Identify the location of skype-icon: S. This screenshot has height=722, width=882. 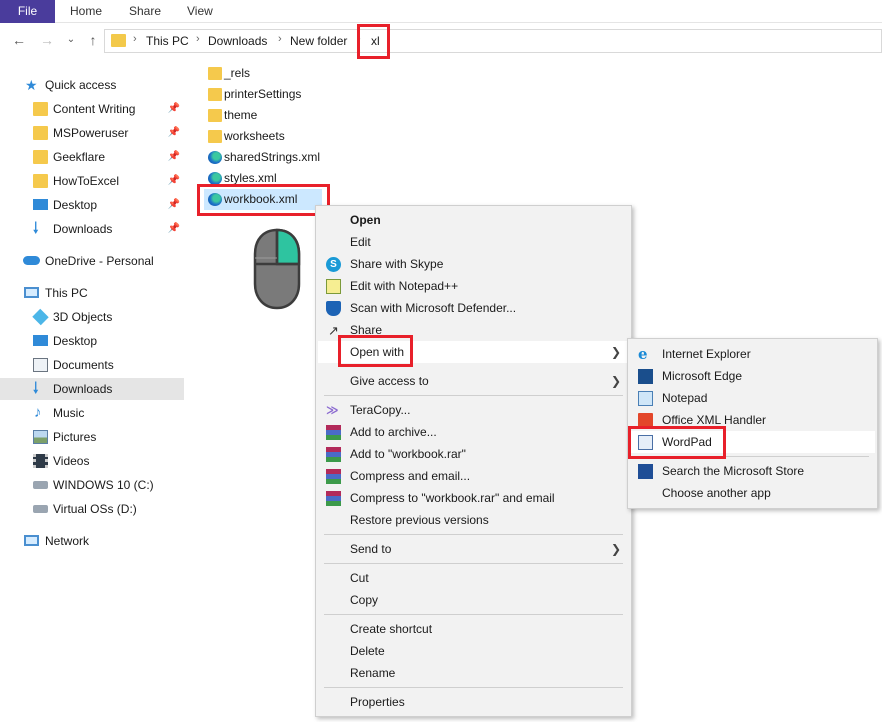
(333, 264).